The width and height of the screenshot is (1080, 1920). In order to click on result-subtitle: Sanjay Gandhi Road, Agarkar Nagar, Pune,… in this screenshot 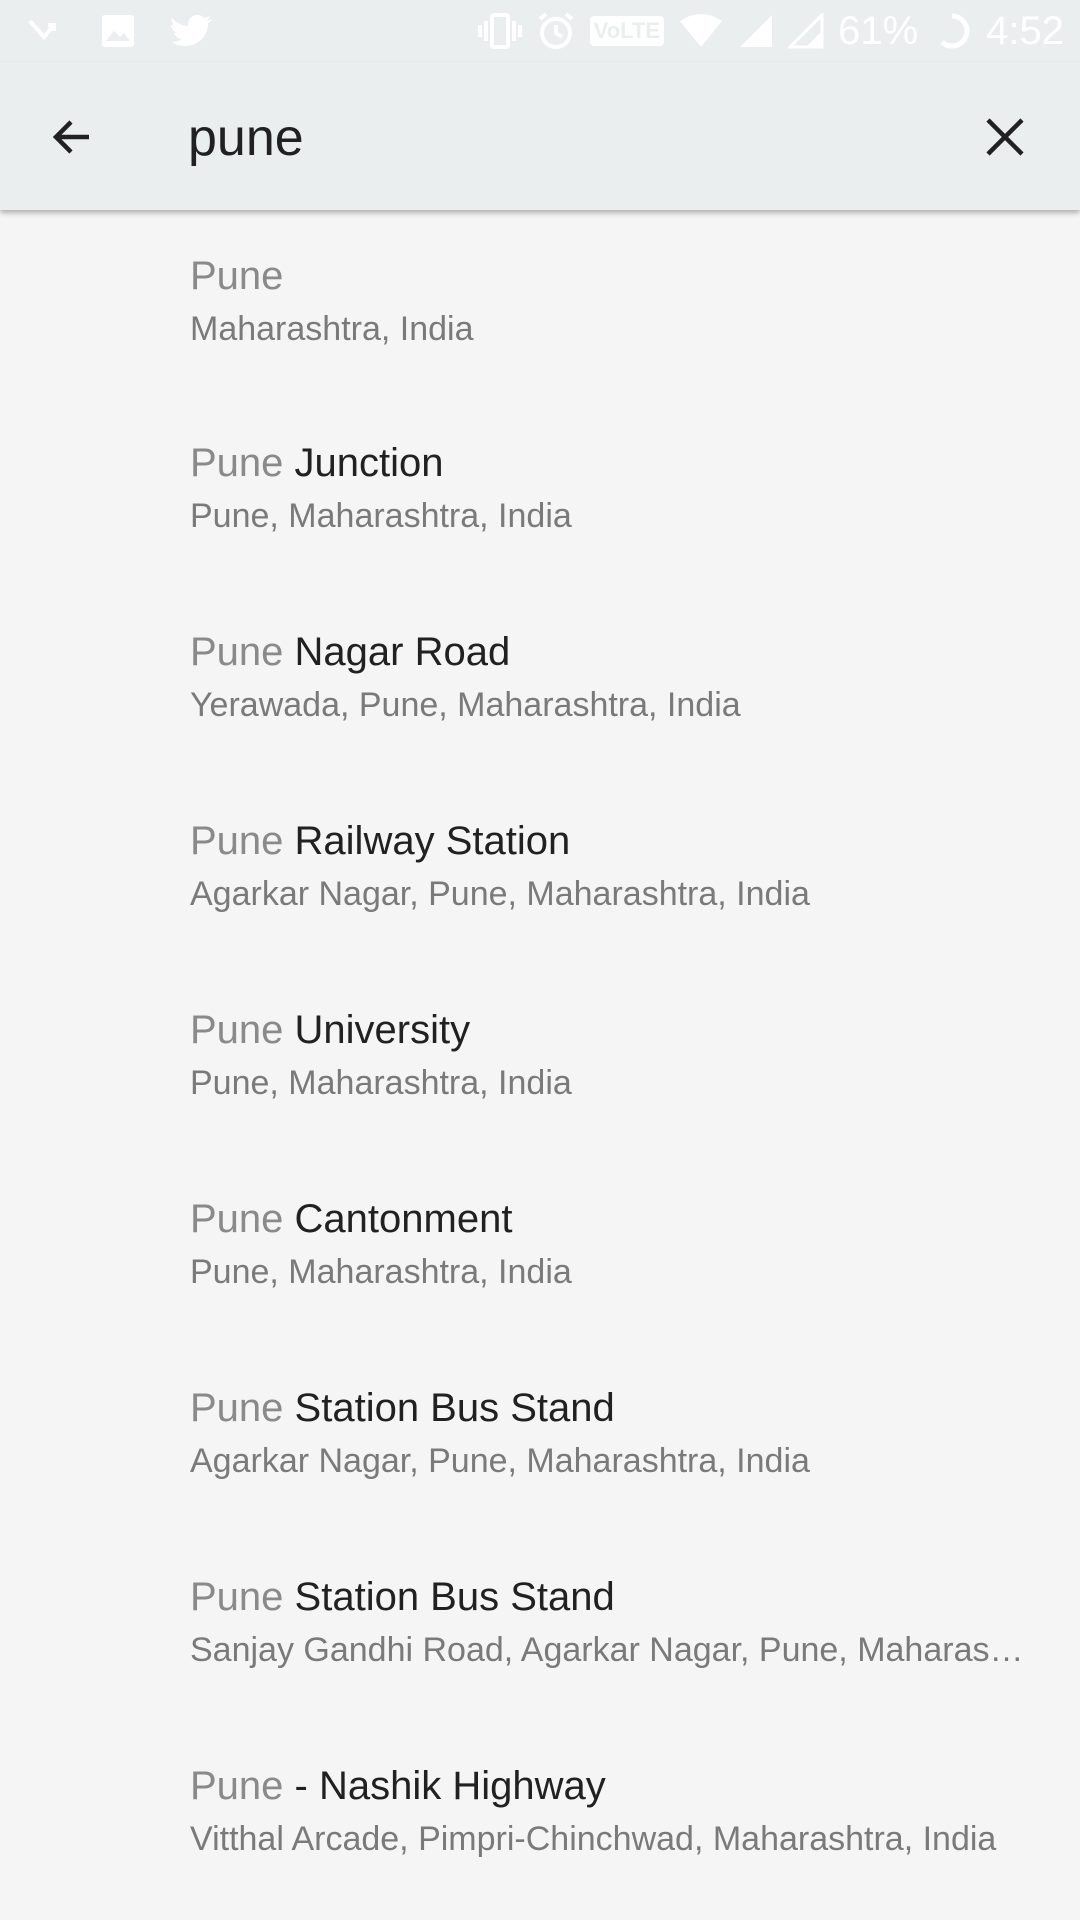, I will do `click(611, 1650)`.